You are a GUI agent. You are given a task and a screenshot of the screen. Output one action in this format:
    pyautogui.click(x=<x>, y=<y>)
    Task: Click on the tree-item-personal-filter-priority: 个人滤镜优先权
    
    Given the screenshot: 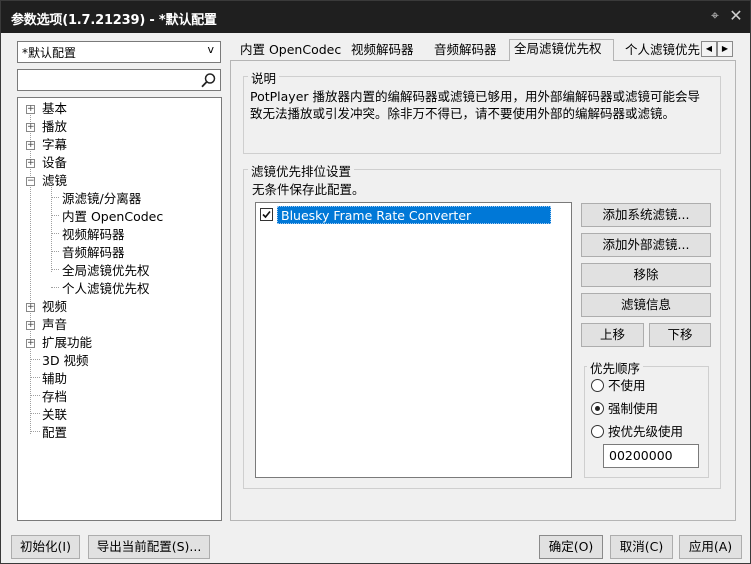 What is the action you would take?
    pyautogui.click(x=119, y=289)
    